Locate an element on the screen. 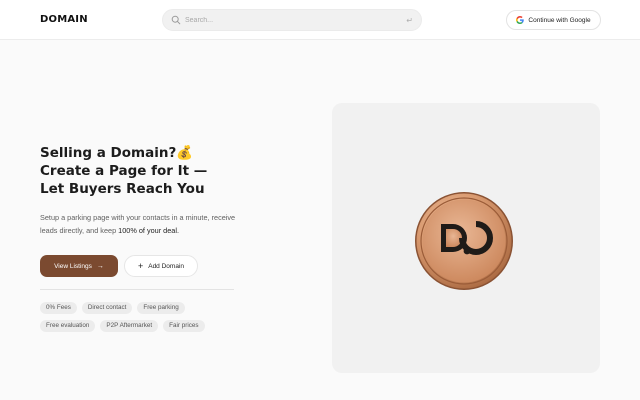 The height and width of the screenshot is (400, 640). site-logo: DOMAIN is located at coordinates (64, 19).